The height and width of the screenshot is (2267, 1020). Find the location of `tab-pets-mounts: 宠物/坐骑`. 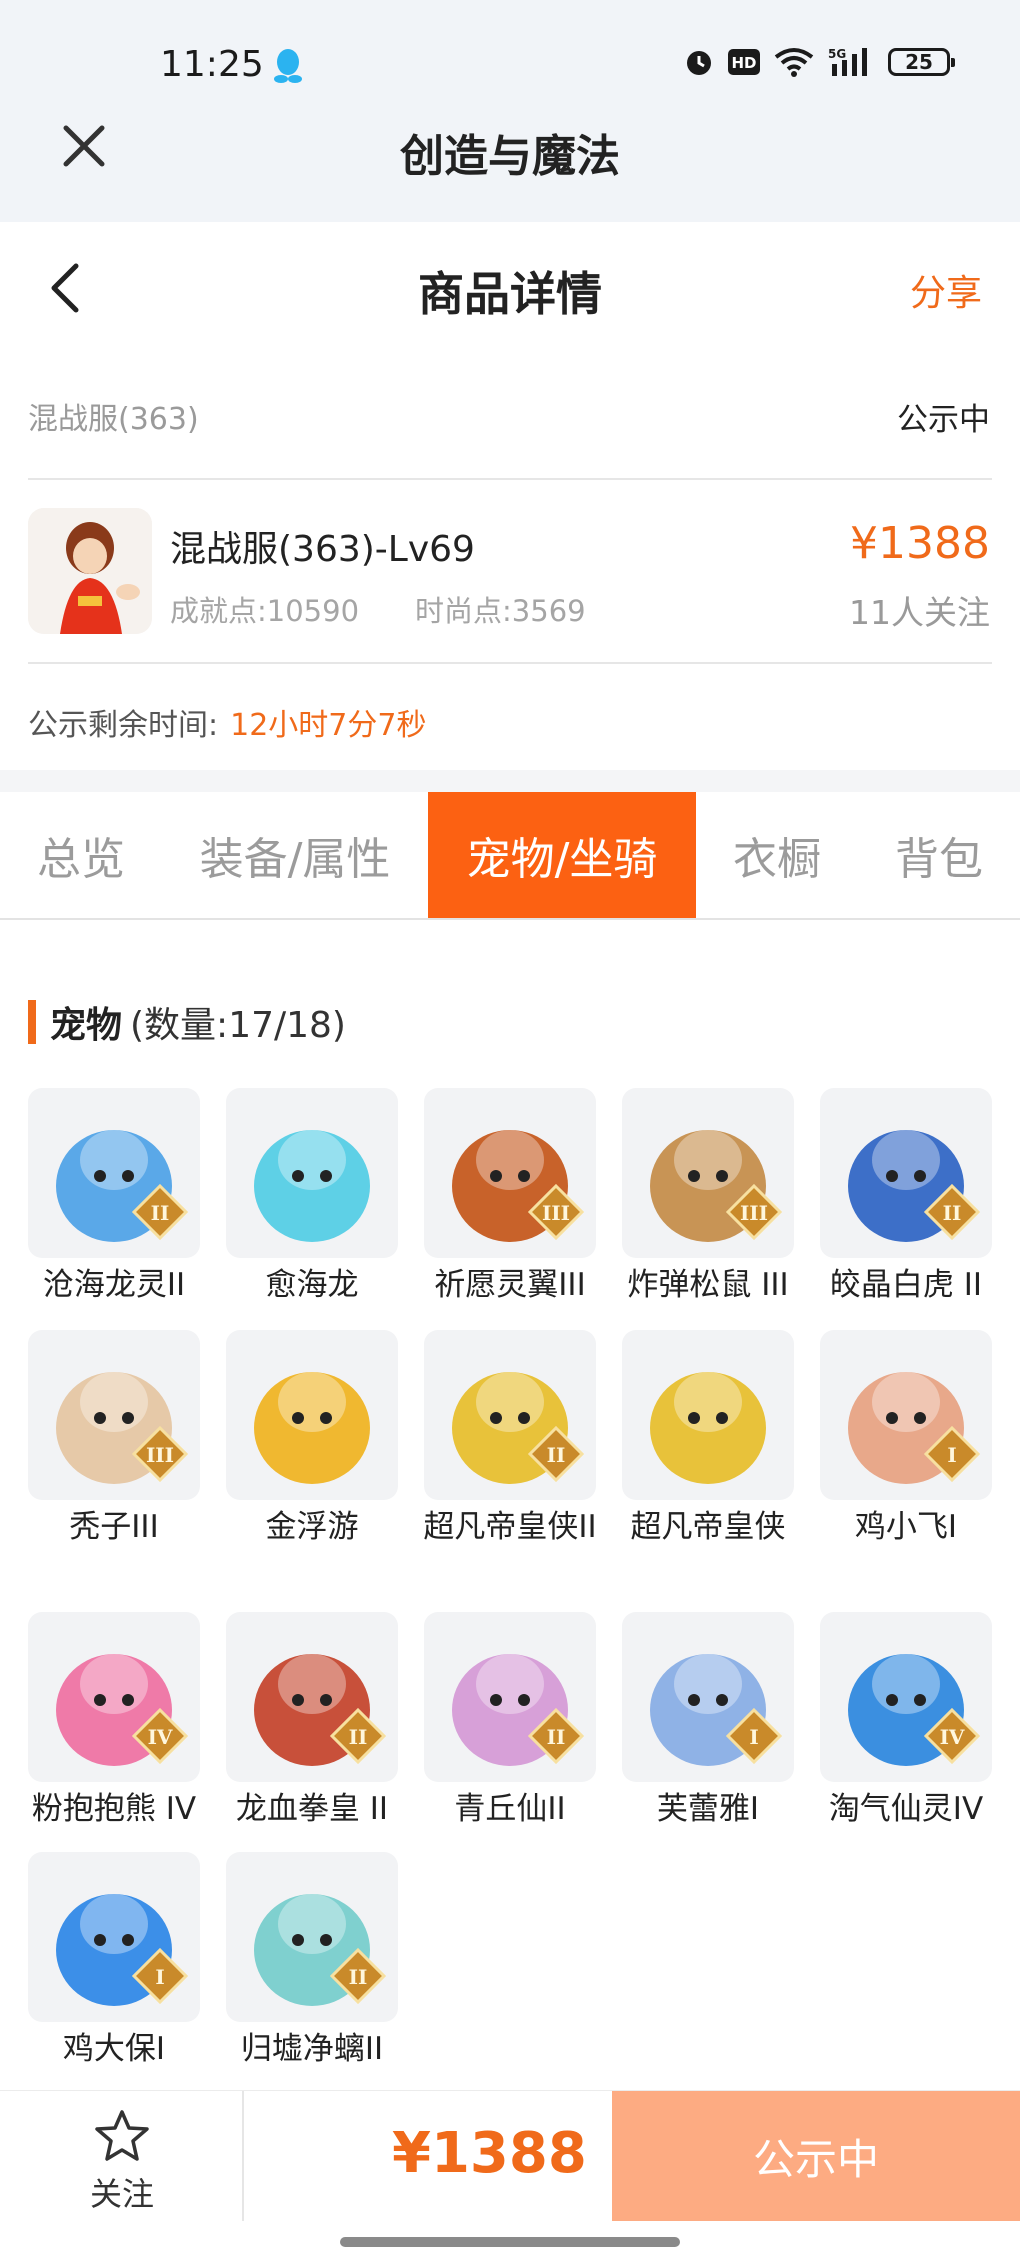

tab-pets-mounts: 宠物/坐骑 is located at coordinates (562, 855).